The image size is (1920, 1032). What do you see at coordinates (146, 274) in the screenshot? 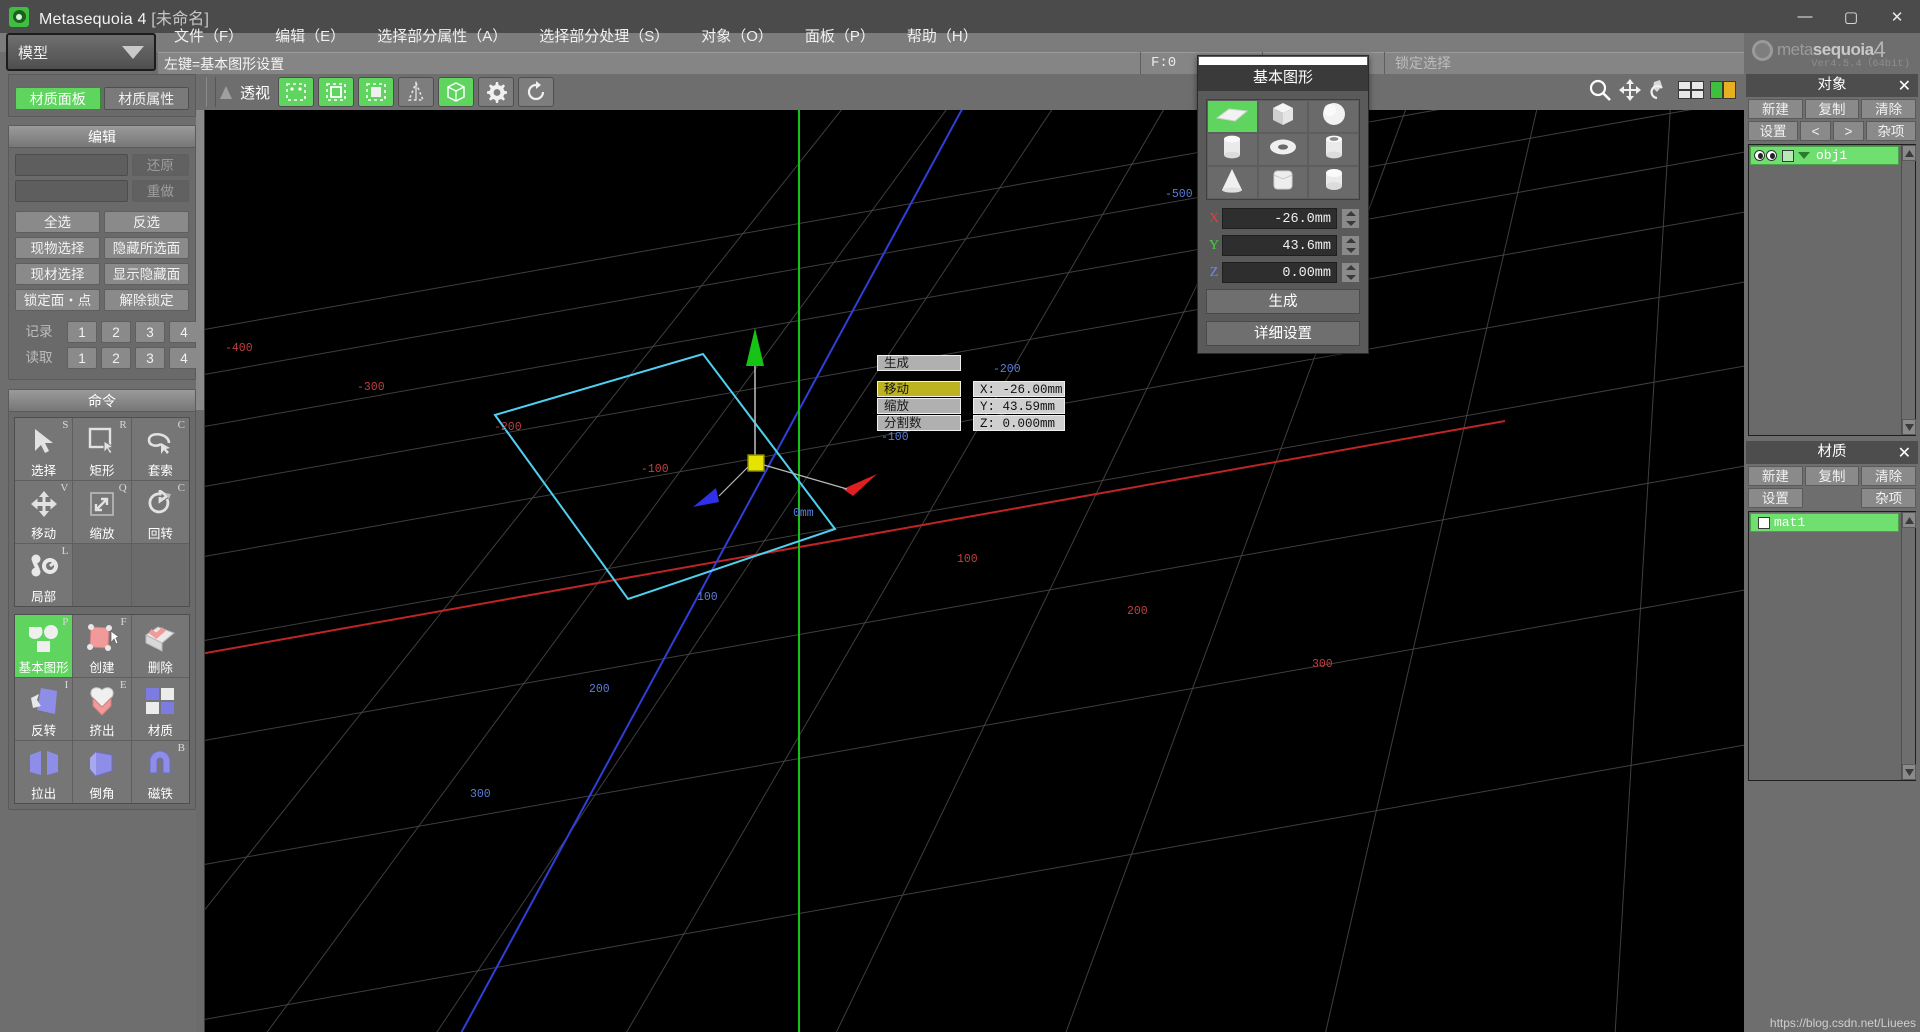
I see `show-hidden-faces-button: 显示隐藏面` at bounding box center [146, 274].